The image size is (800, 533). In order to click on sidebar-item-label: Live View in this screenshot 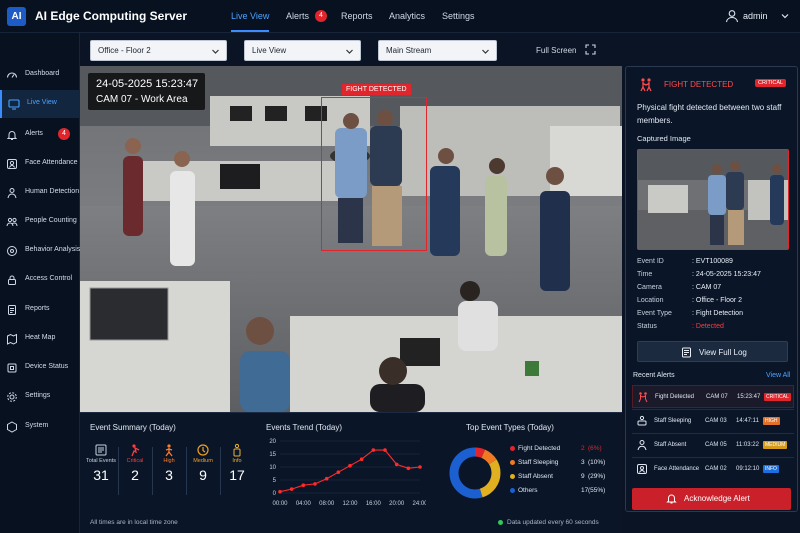, I will do `click(42, 102)`.